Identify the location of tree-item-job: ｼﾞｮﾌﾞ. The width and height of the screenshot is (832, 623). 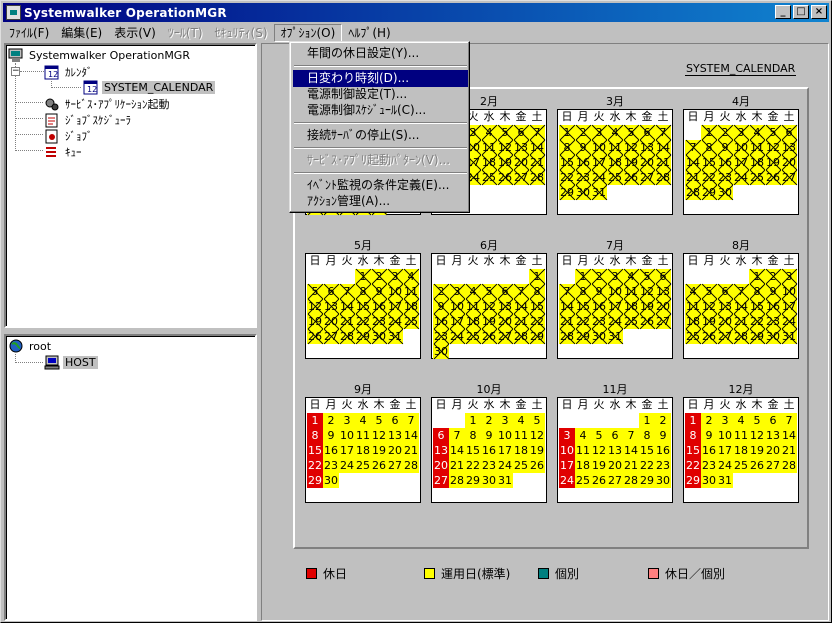
(69, 136).